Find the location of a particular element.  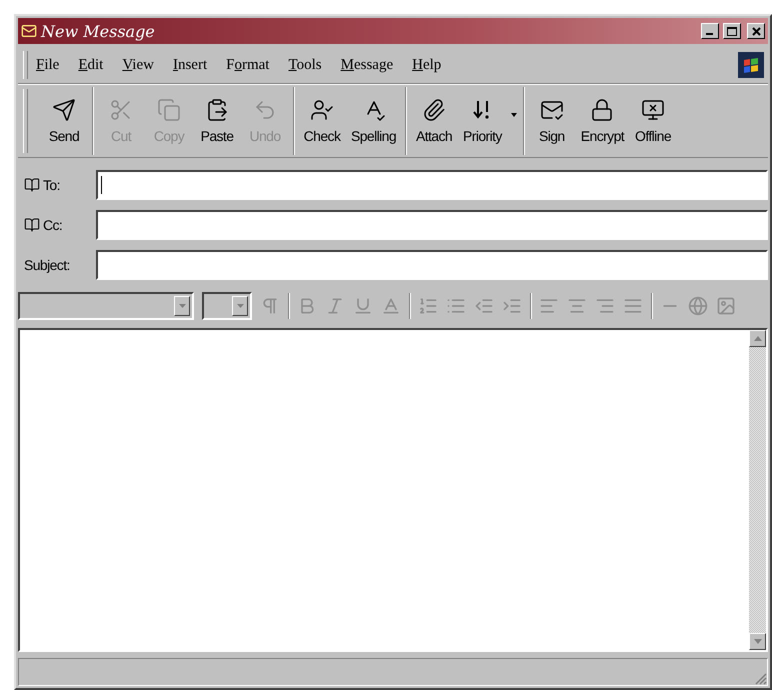

menu-item: Insert is located at coordinates (190, 65).